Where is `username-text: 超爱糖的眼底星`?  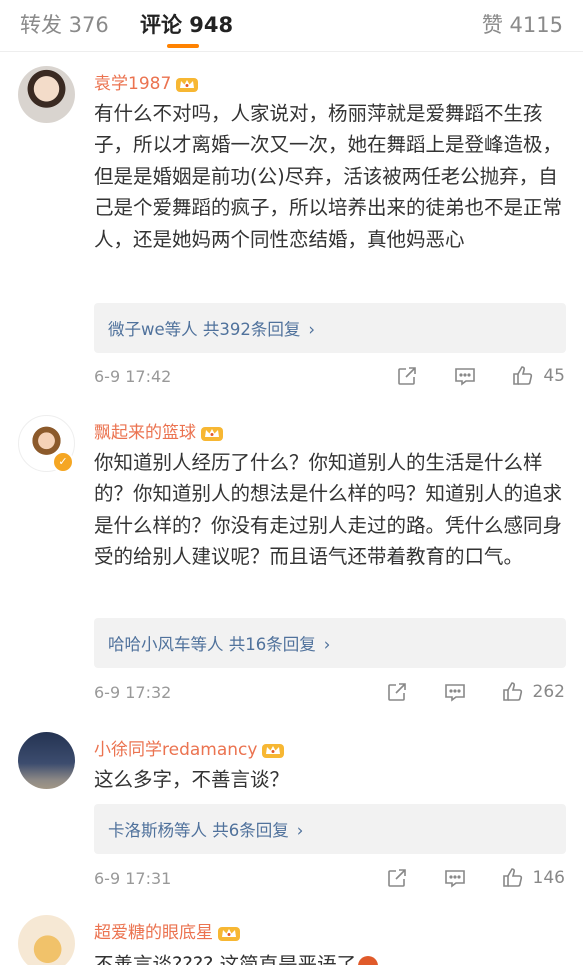 username-text: 超爱糖的眼底星 is located at coordinates (153, 933).